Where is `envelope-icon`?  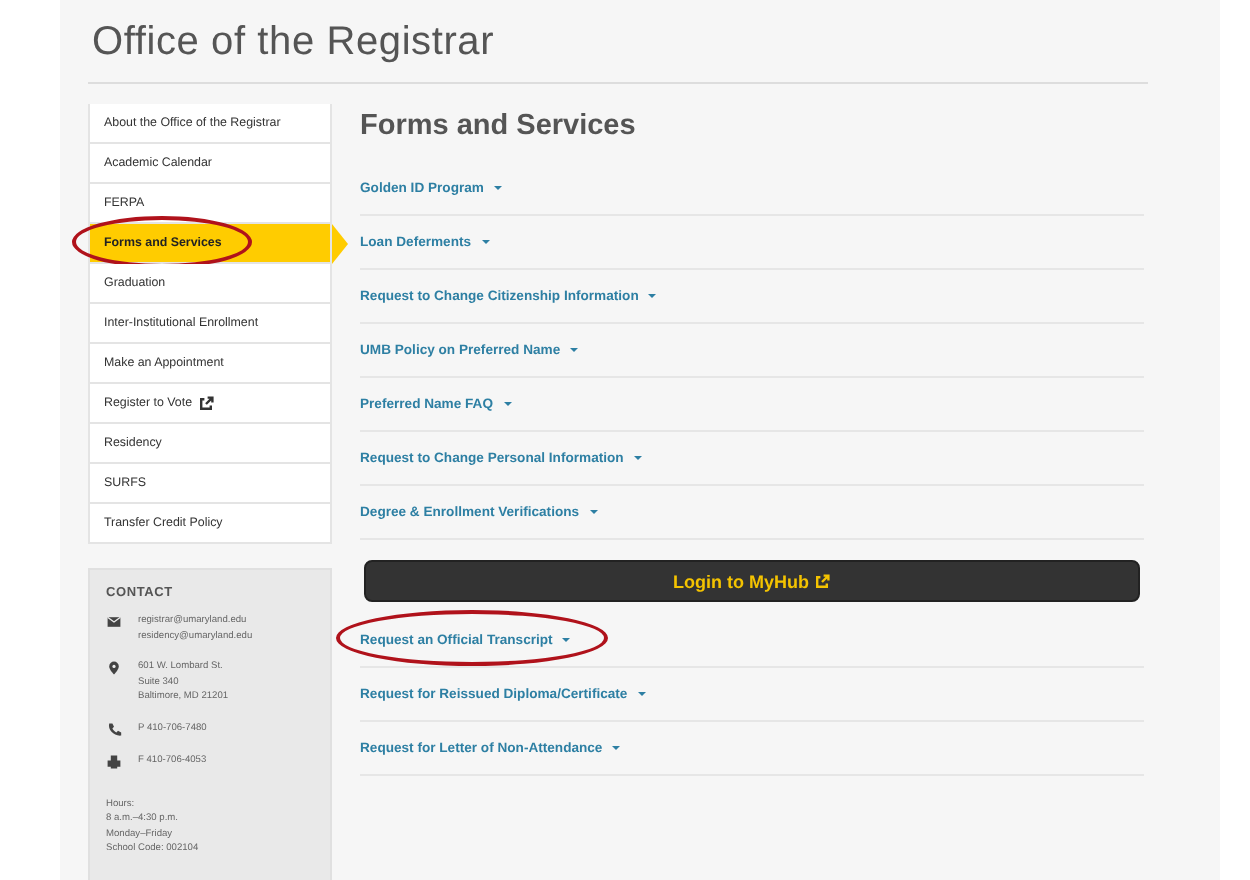
envelope-icon is located at coordinates (114, 622).